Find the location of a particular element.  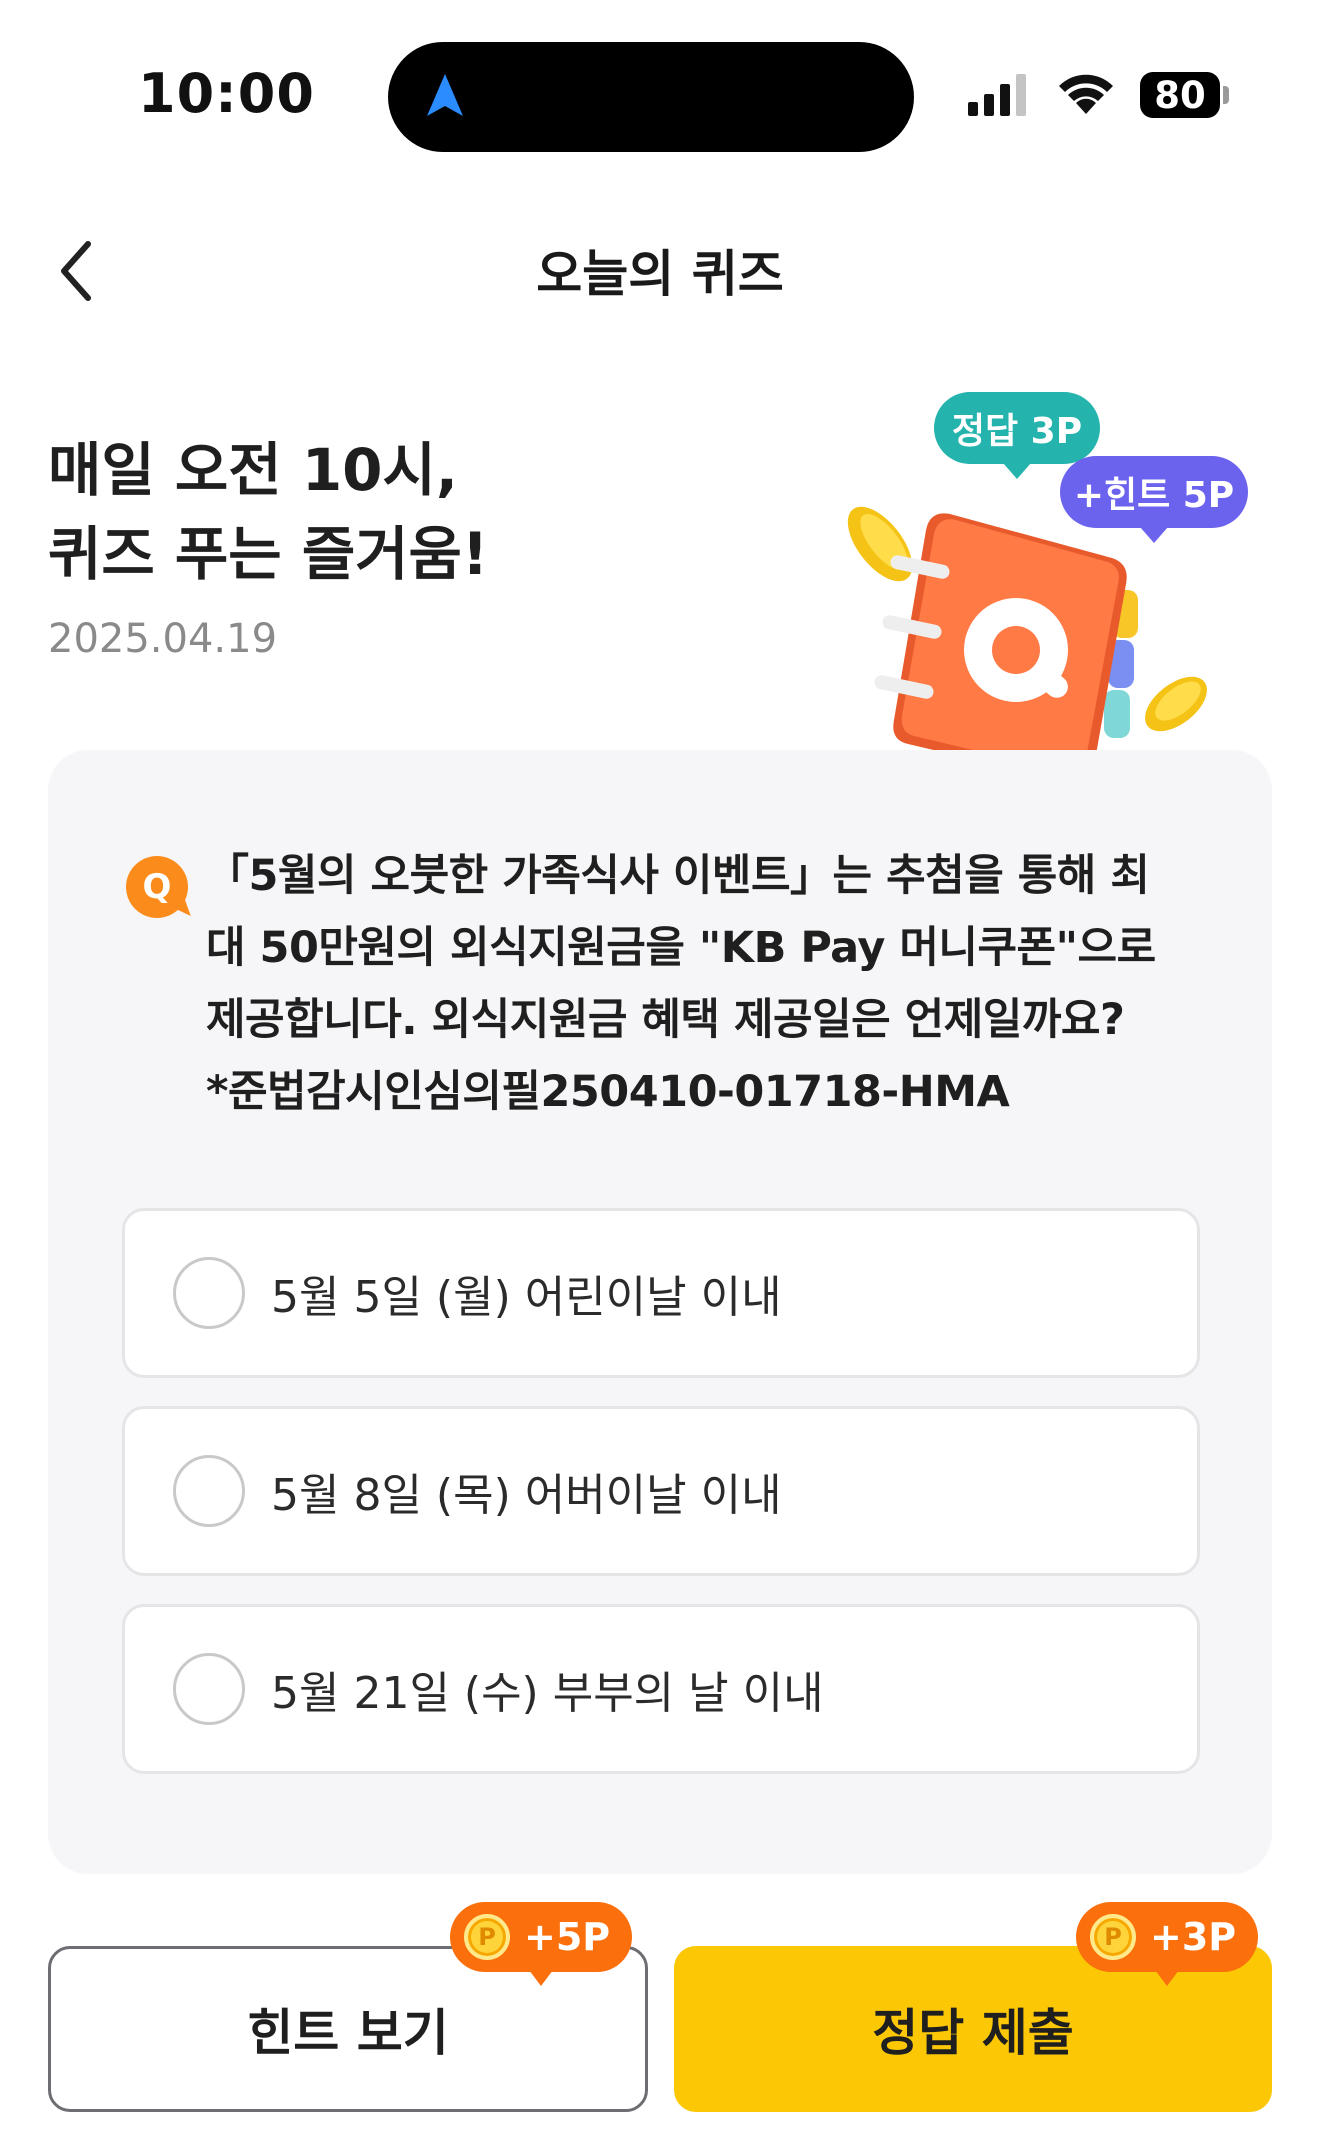

answer-points-bubble: 정답 3P is located at coordinates (1017, 435).